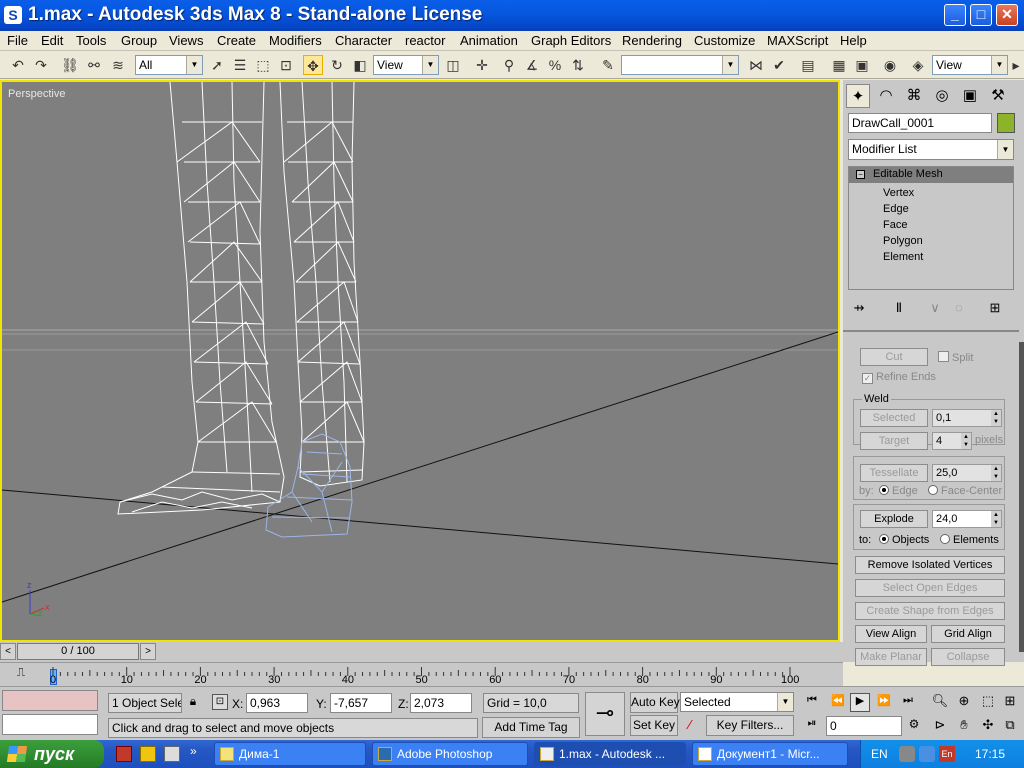 This screenshot has width=1024, height=768. I want to click on zoom-extents-icon: ⬚, so click(988, 702).